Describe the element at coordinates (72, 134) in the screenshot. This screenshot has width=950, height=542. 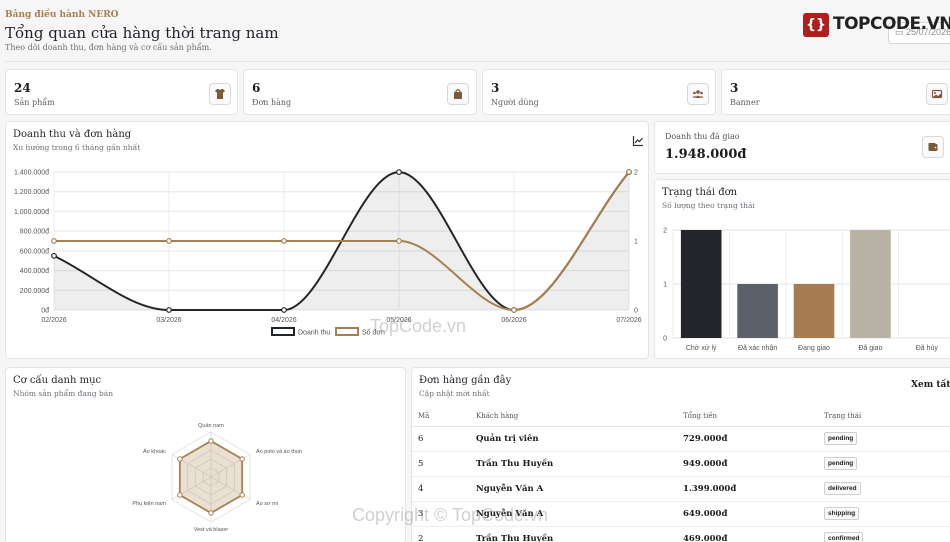
I see `card-title: Doanh thu và đơn hàng` at that location.